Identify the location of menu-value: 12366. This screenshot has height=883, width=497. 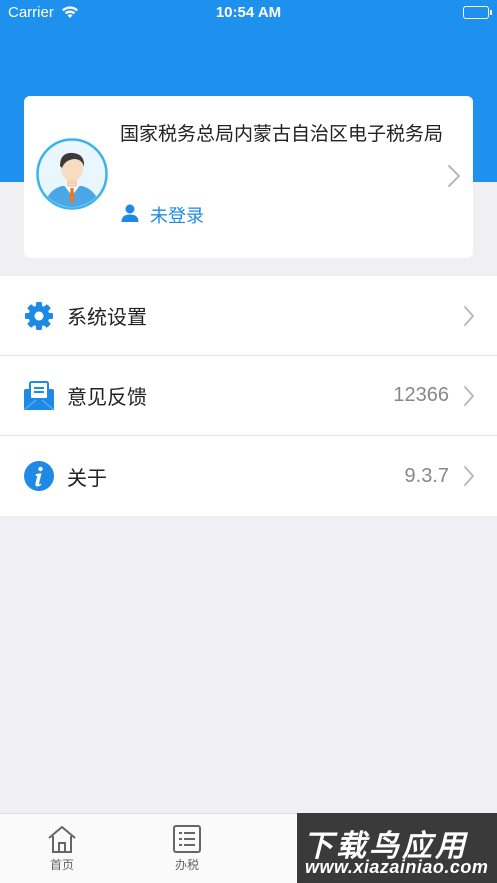
(421, 395).